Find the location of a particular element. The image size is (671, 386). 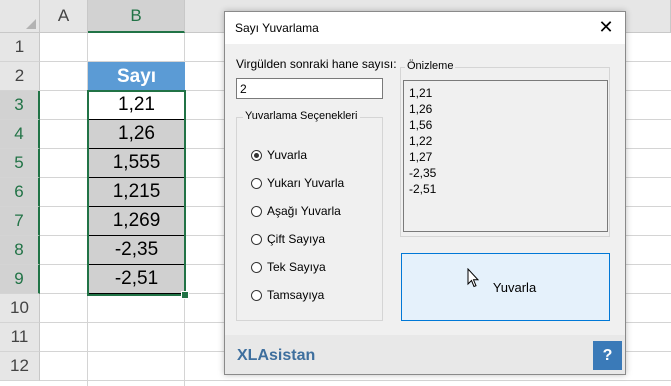

selection-range is located at coordinates (136, 193).